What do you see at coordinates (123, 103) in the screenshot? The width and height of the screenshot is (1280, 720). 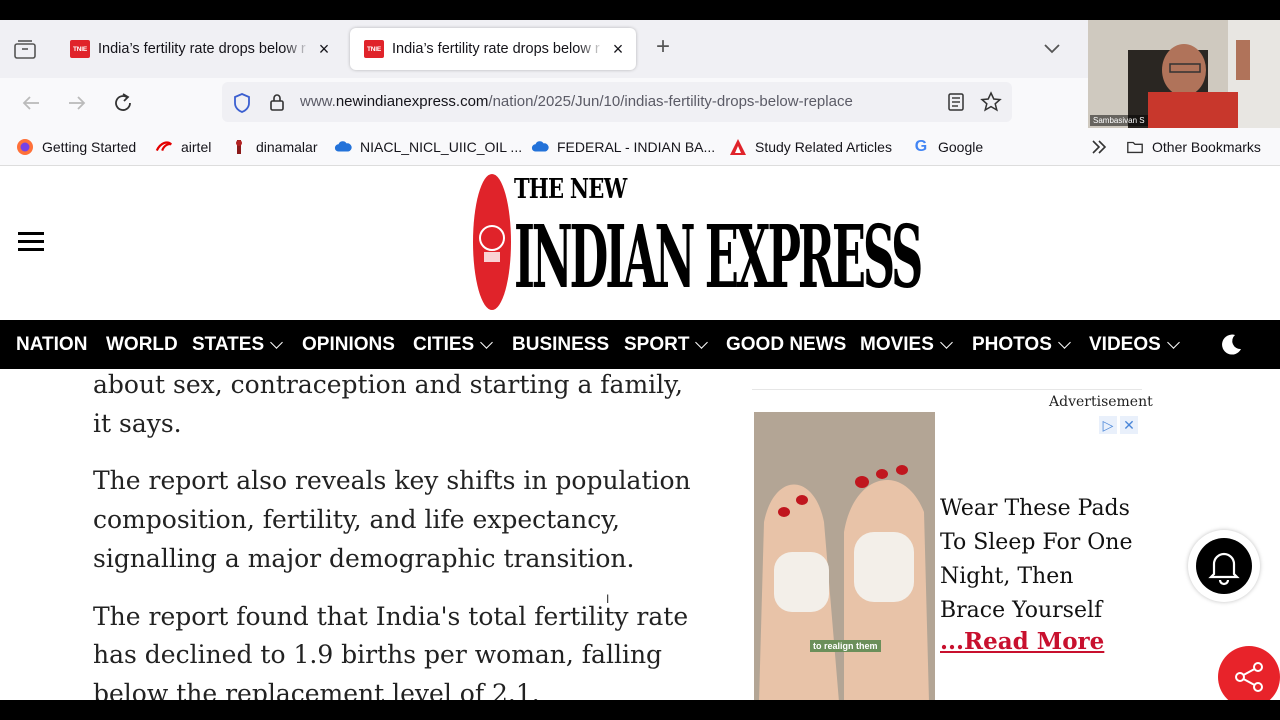 I see `reload-icon` at bounding box center [123, 103].